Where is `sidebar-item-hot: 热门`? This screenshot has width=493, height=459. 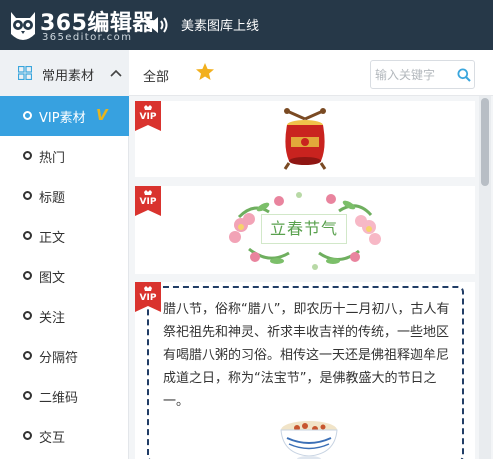 sidebar-item-hot: 热门 is located at coordinates (64, 156).